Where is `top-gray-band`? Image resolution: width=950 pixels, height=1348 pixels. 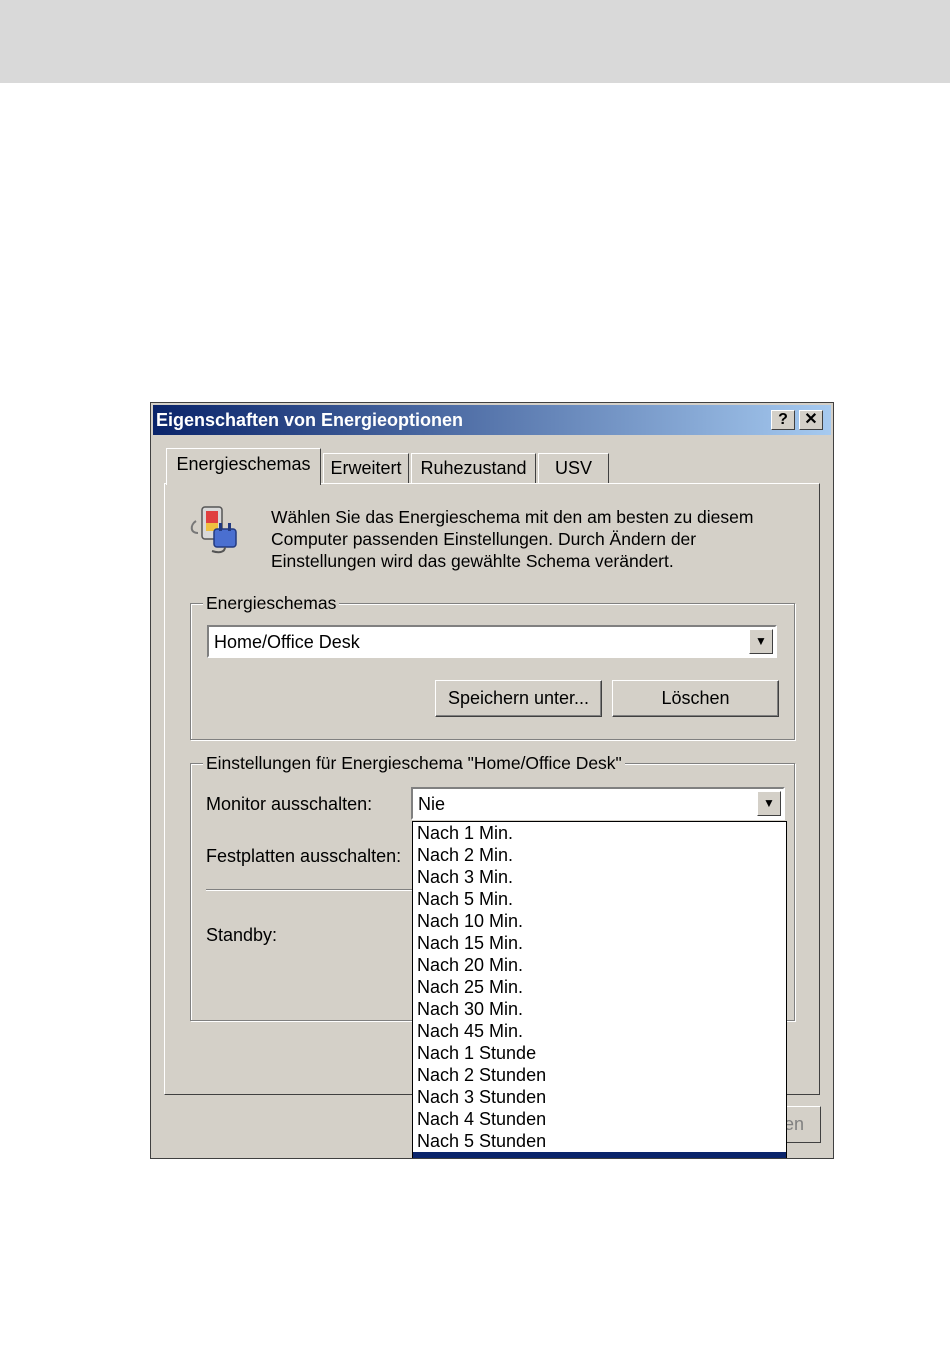 top-gray-band is located at coordinates (475, 41).